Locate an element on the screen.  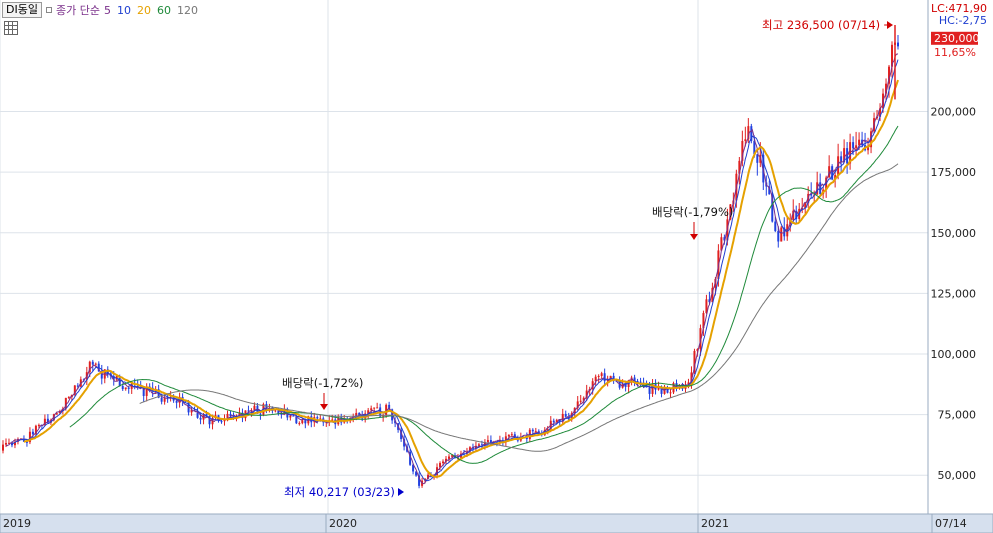
settings-square-icon is located at coordinates (48, 10).